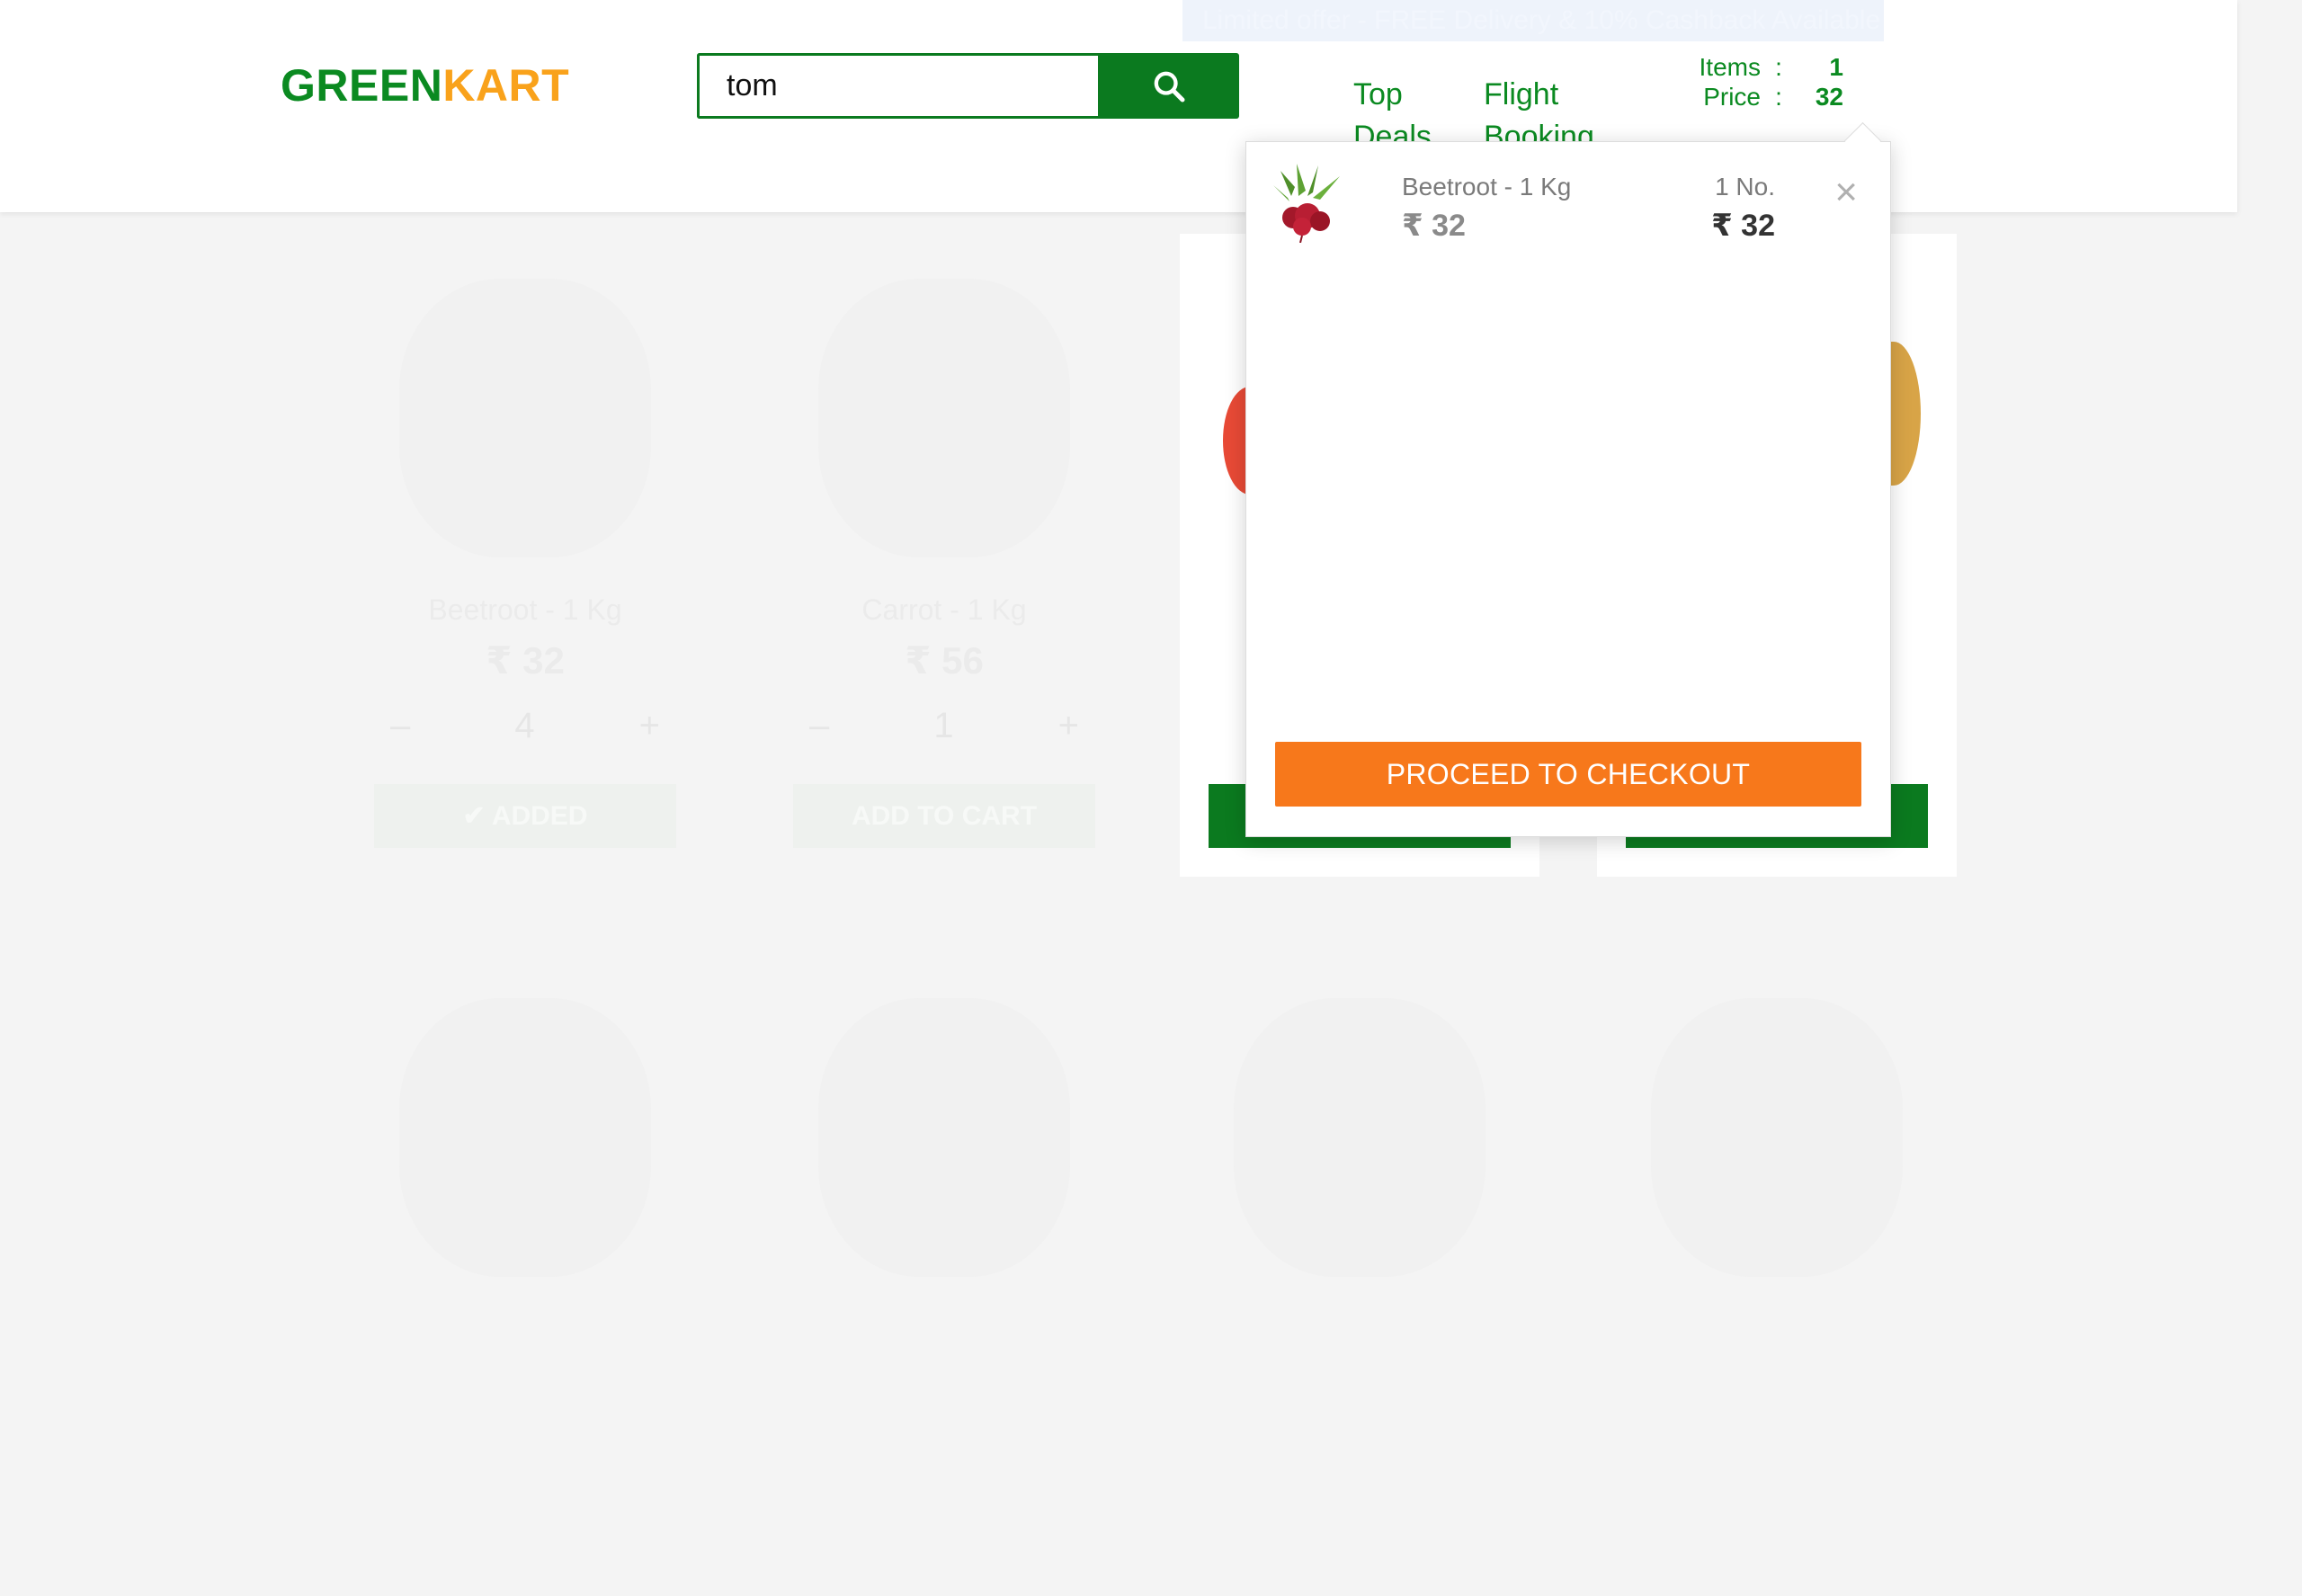 The height and width of the screenshot is (1596, 2302). Describe the element at coordinates (1730, 66) in the screenshot. I see `items-label: Items` at that location.